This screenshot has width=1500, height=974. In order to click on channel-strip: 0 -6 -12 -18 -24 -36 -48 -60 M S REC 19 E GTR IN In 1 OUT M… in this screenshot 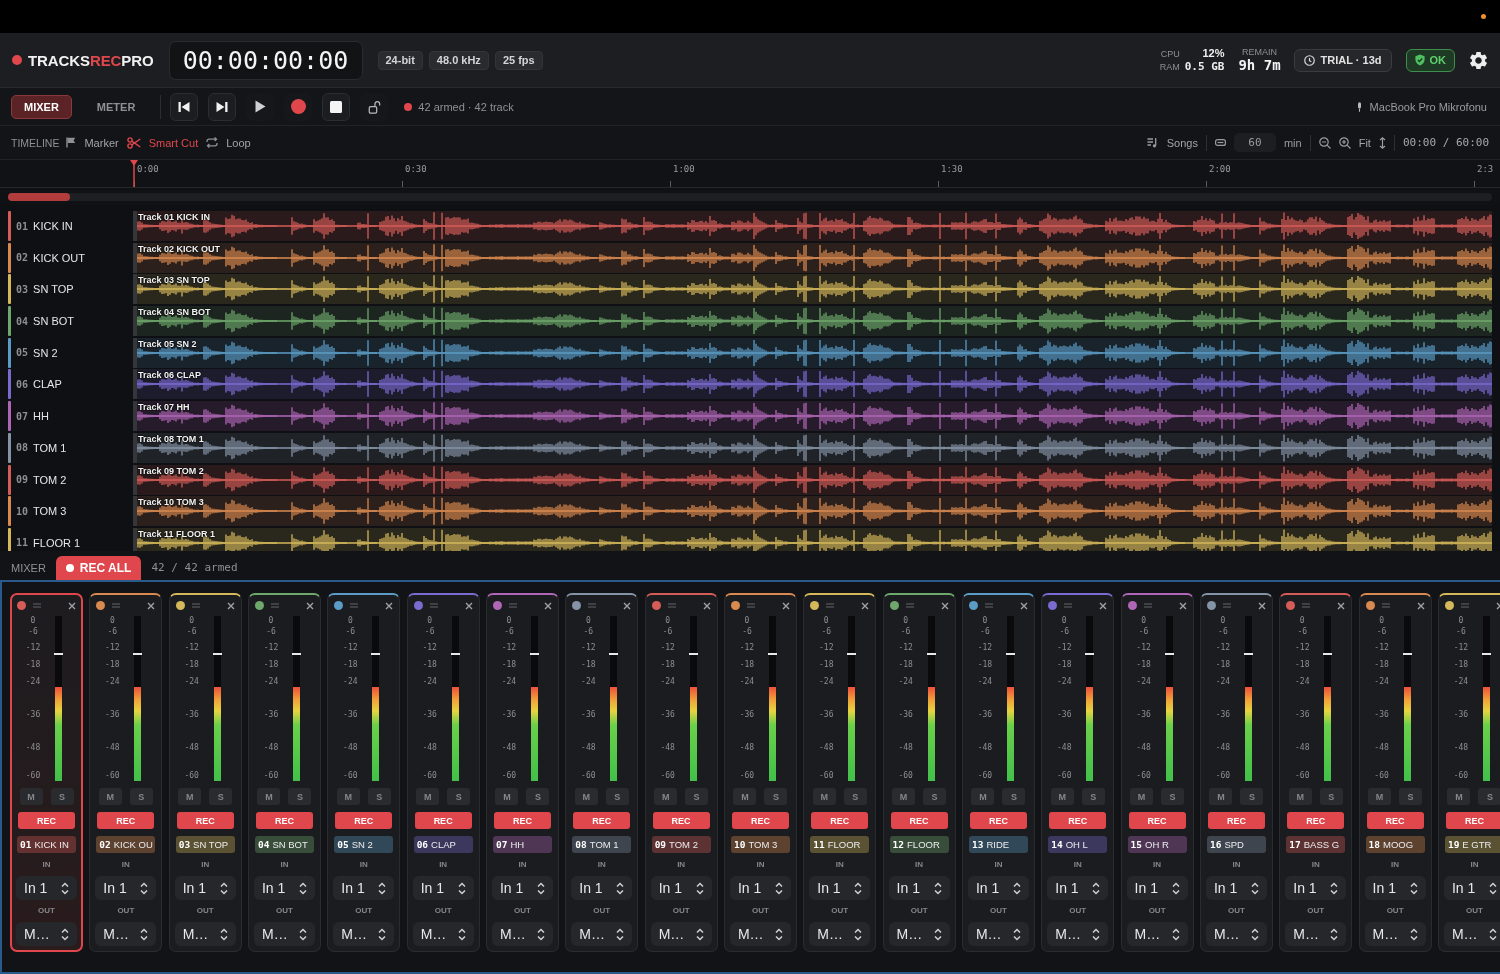, I will do `click(1468, 772)`.